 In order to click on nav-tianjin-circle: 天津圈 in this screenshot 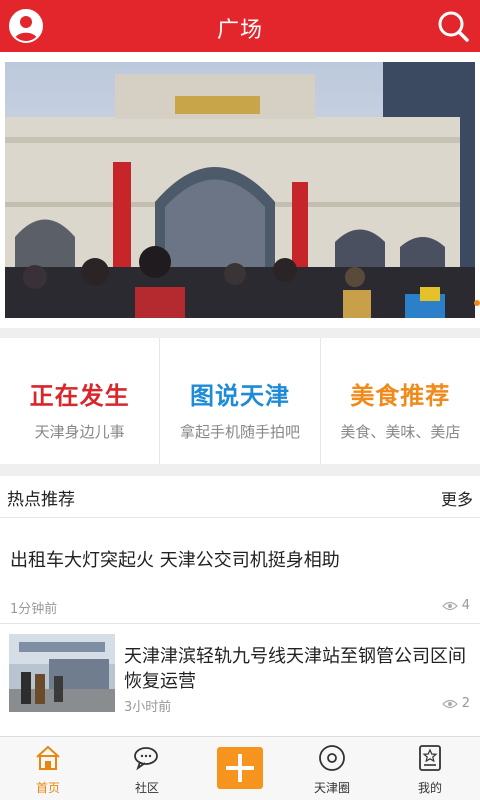, I will do `click(332, 768)`.